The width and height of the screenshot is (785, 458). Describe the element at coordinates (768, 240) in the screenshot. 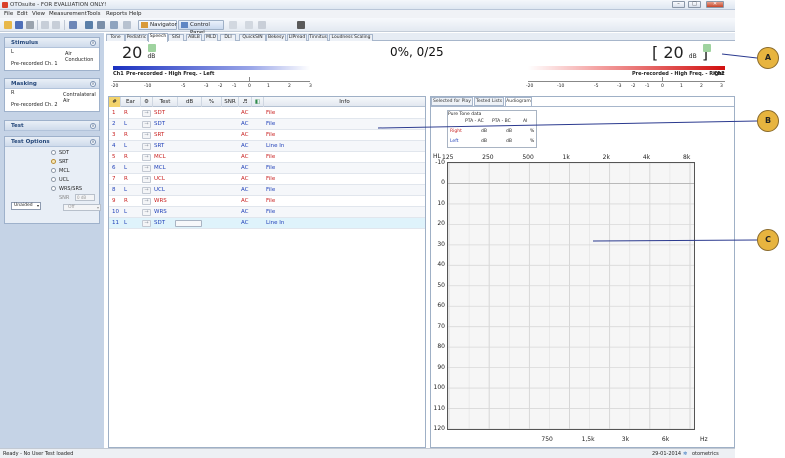

I see `callout-c: C` at that location.